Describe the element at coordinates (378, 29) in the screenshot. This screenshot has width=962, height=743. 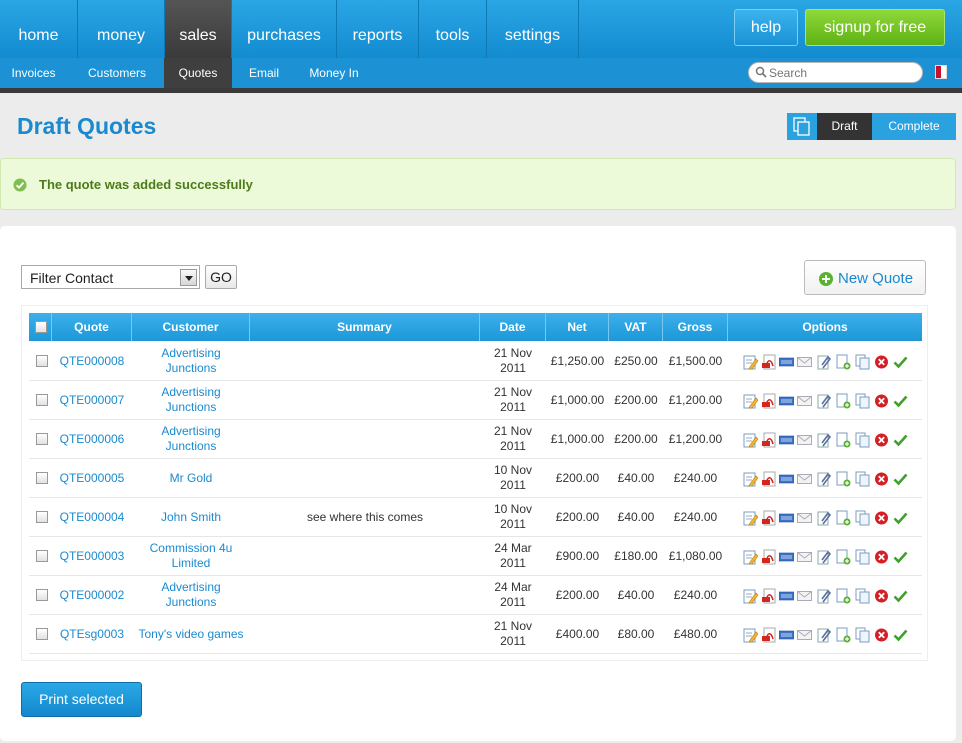
I see `nav-reports: reports` at that location.